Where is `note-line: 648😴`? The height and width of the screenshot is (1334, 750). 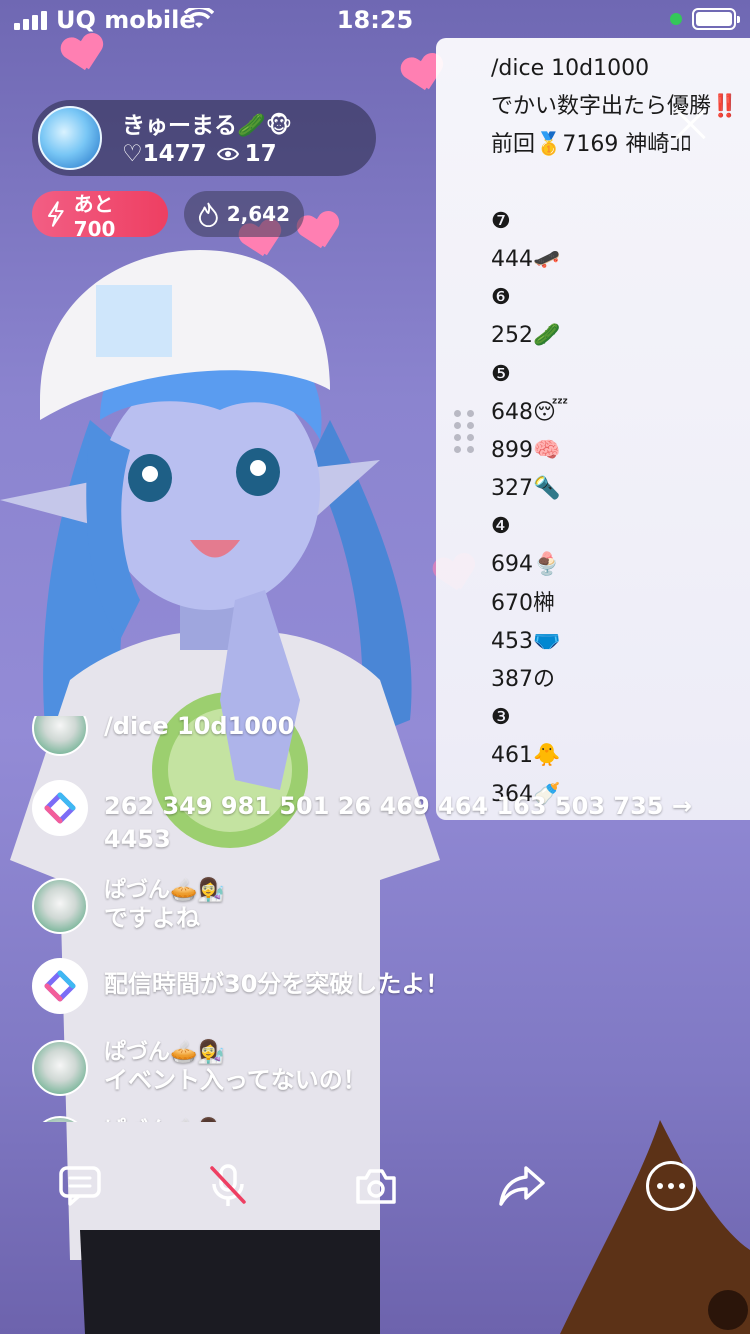 note-line: 648😴 is located at coordinates (530, 412).